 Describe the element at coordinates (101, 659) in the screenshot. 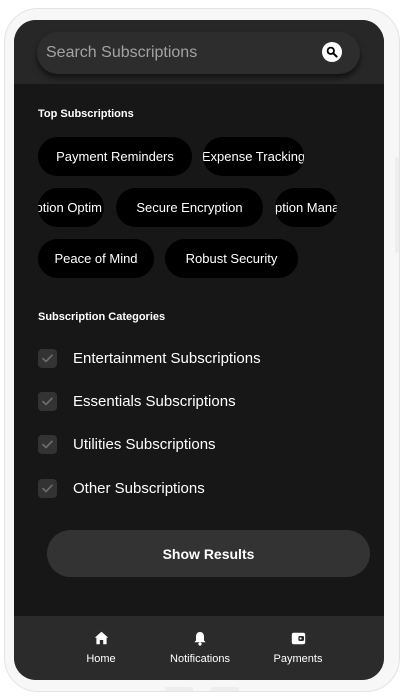

I see `nav-label: Home` at that location.